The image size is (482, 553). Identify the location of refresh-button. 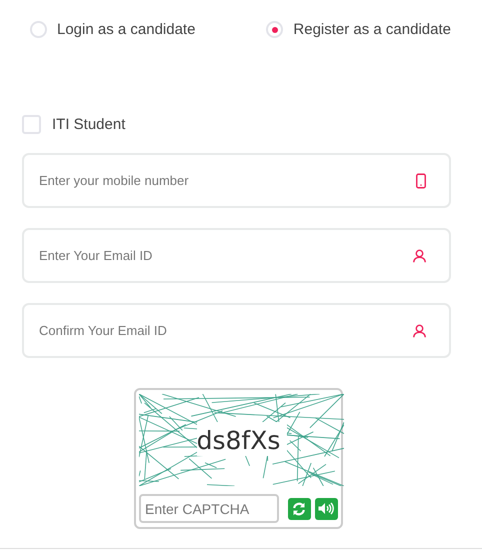
(299, 509).